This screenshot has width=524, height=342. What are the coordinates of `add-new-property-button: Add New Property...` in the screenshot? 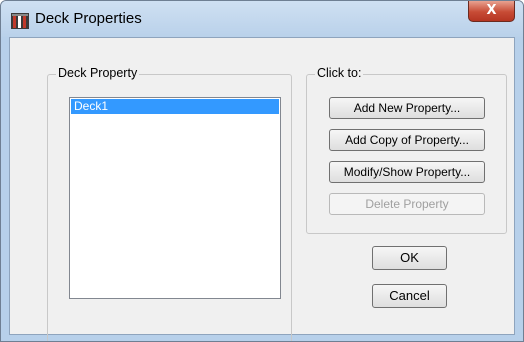 It's located at (407, 108).